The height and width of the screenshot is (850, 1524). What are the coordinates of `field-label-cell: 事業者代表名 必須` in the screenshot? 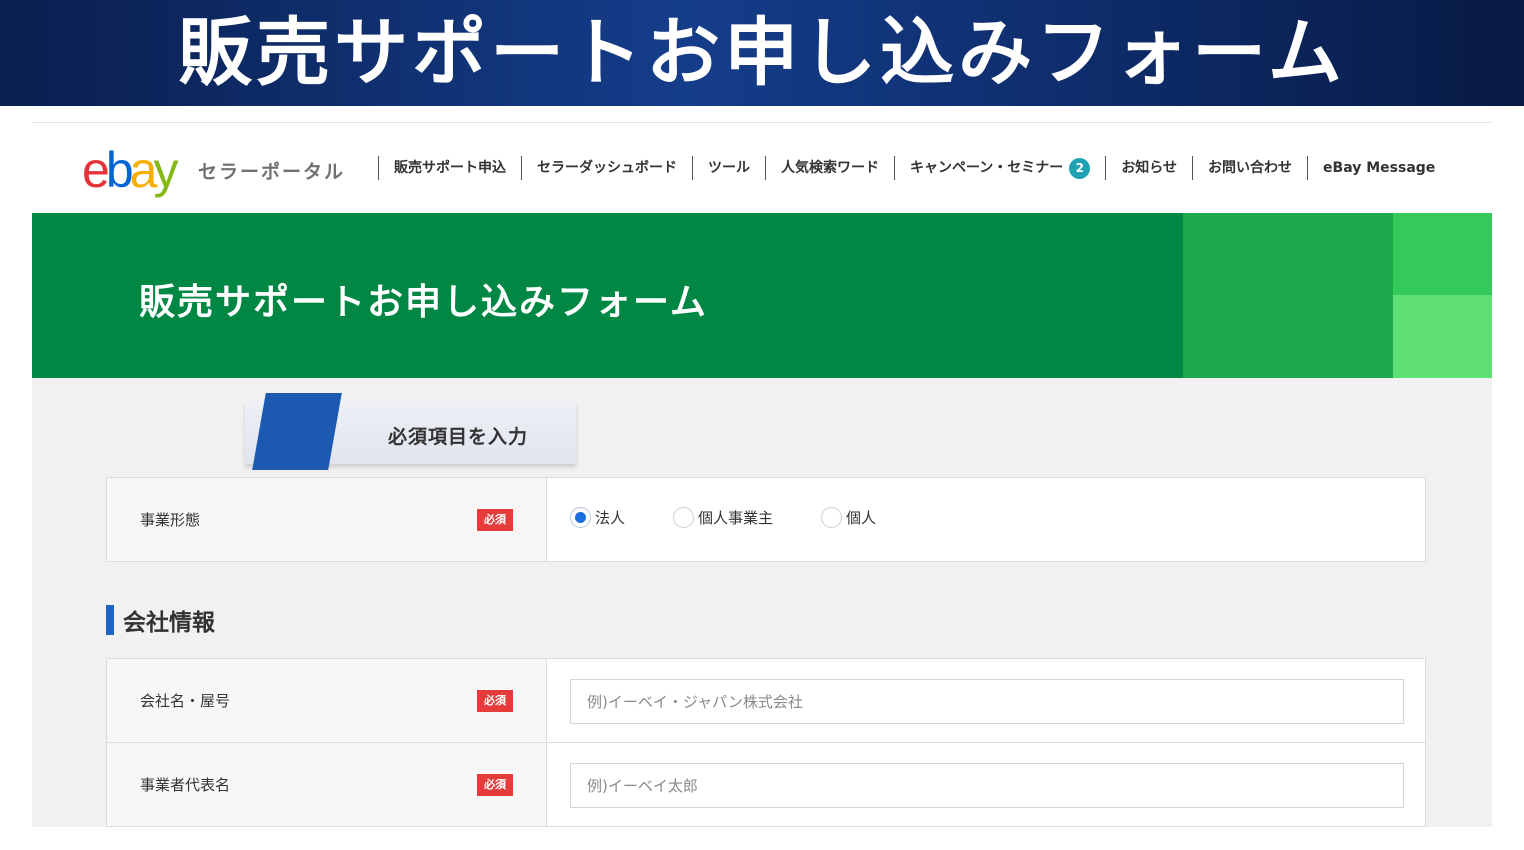 It's located at (327, 784).